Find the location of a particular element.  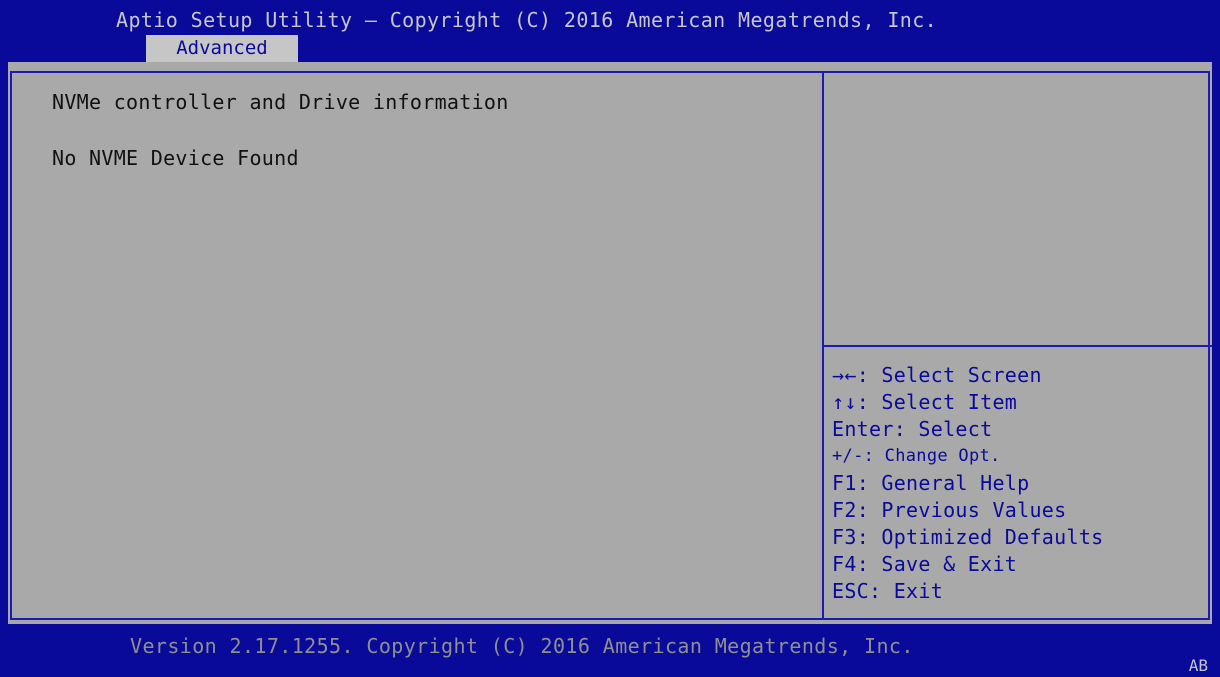

help-general-help: F1: General Help is located at coordinates (931, 483).